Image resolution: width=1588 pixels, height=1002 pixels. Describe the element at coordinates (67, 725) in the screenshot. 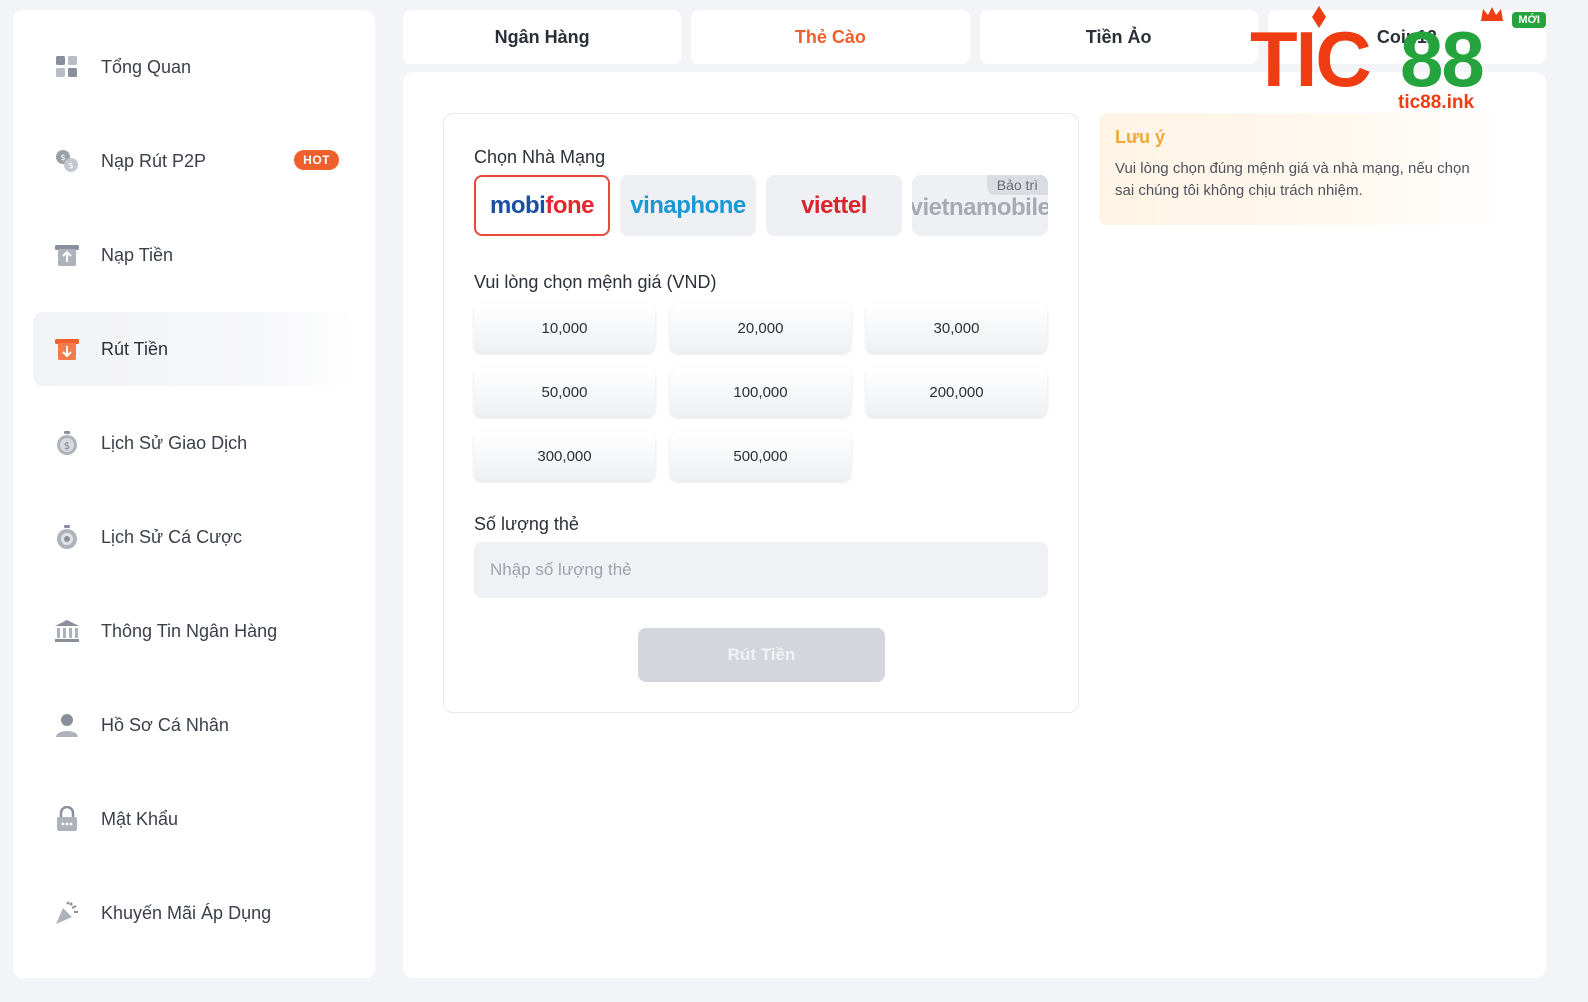

I see `user-icon` at that location.